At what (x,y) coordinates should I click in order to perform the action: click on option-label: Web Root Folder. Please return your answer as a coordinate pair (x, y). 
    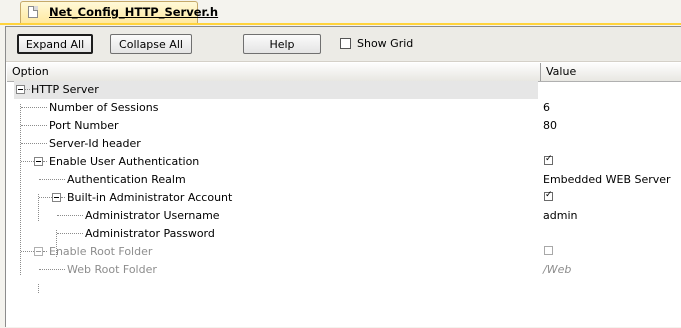
    Looking at the image, I should click on (112, 269).